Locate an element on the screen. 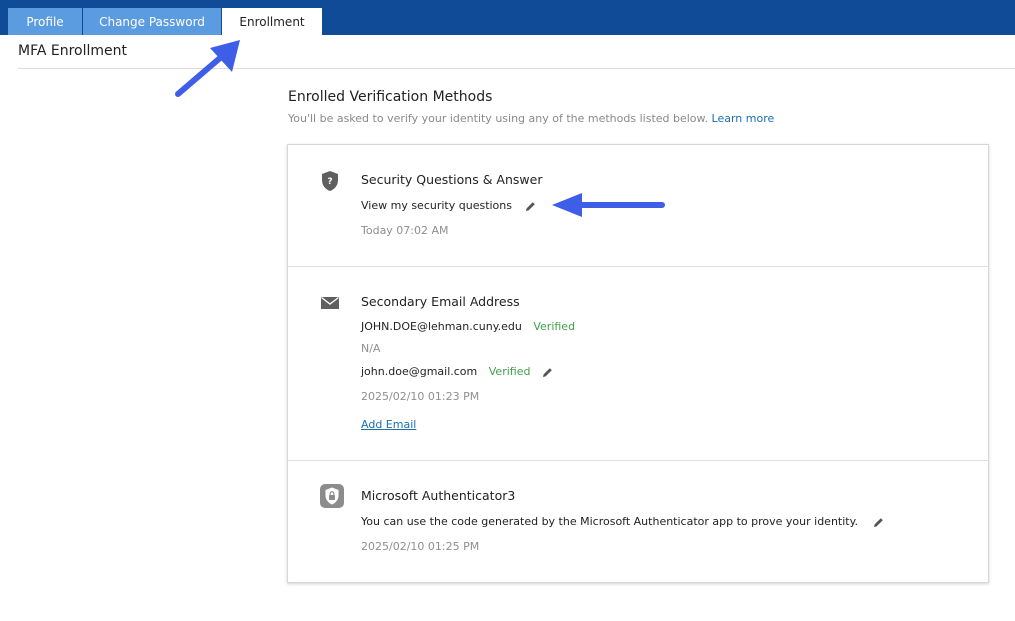 The width and height of the screenshot is (1015, 621). edit-authenticator-pencil-icon is located at coordinates (878, 522).